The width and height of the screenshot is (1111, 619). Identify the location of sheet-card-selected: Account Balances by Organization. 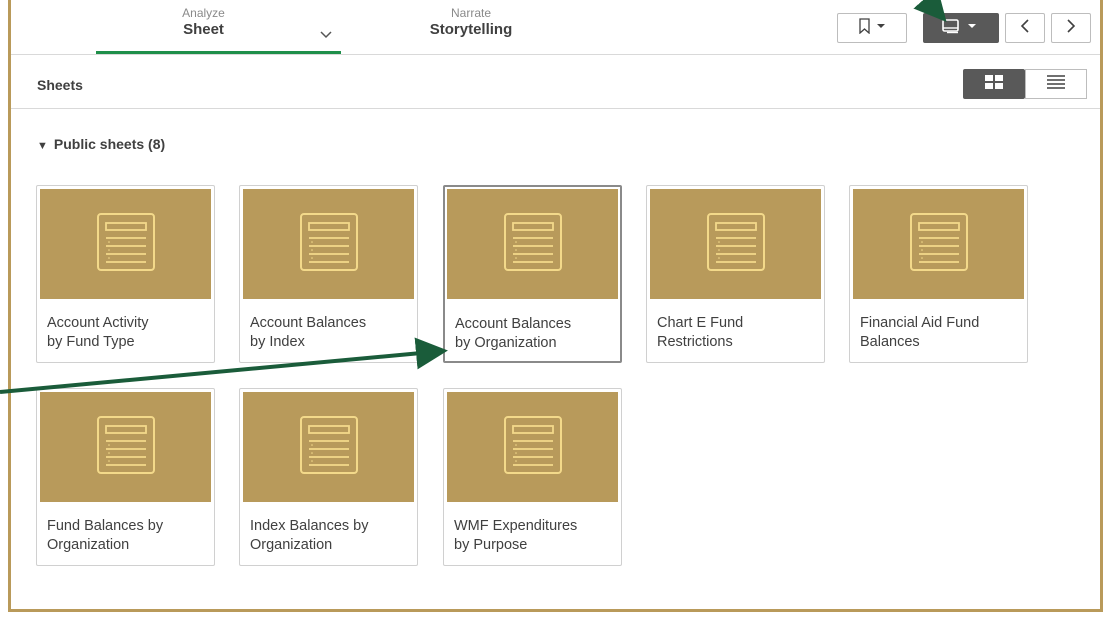
(532, 274).